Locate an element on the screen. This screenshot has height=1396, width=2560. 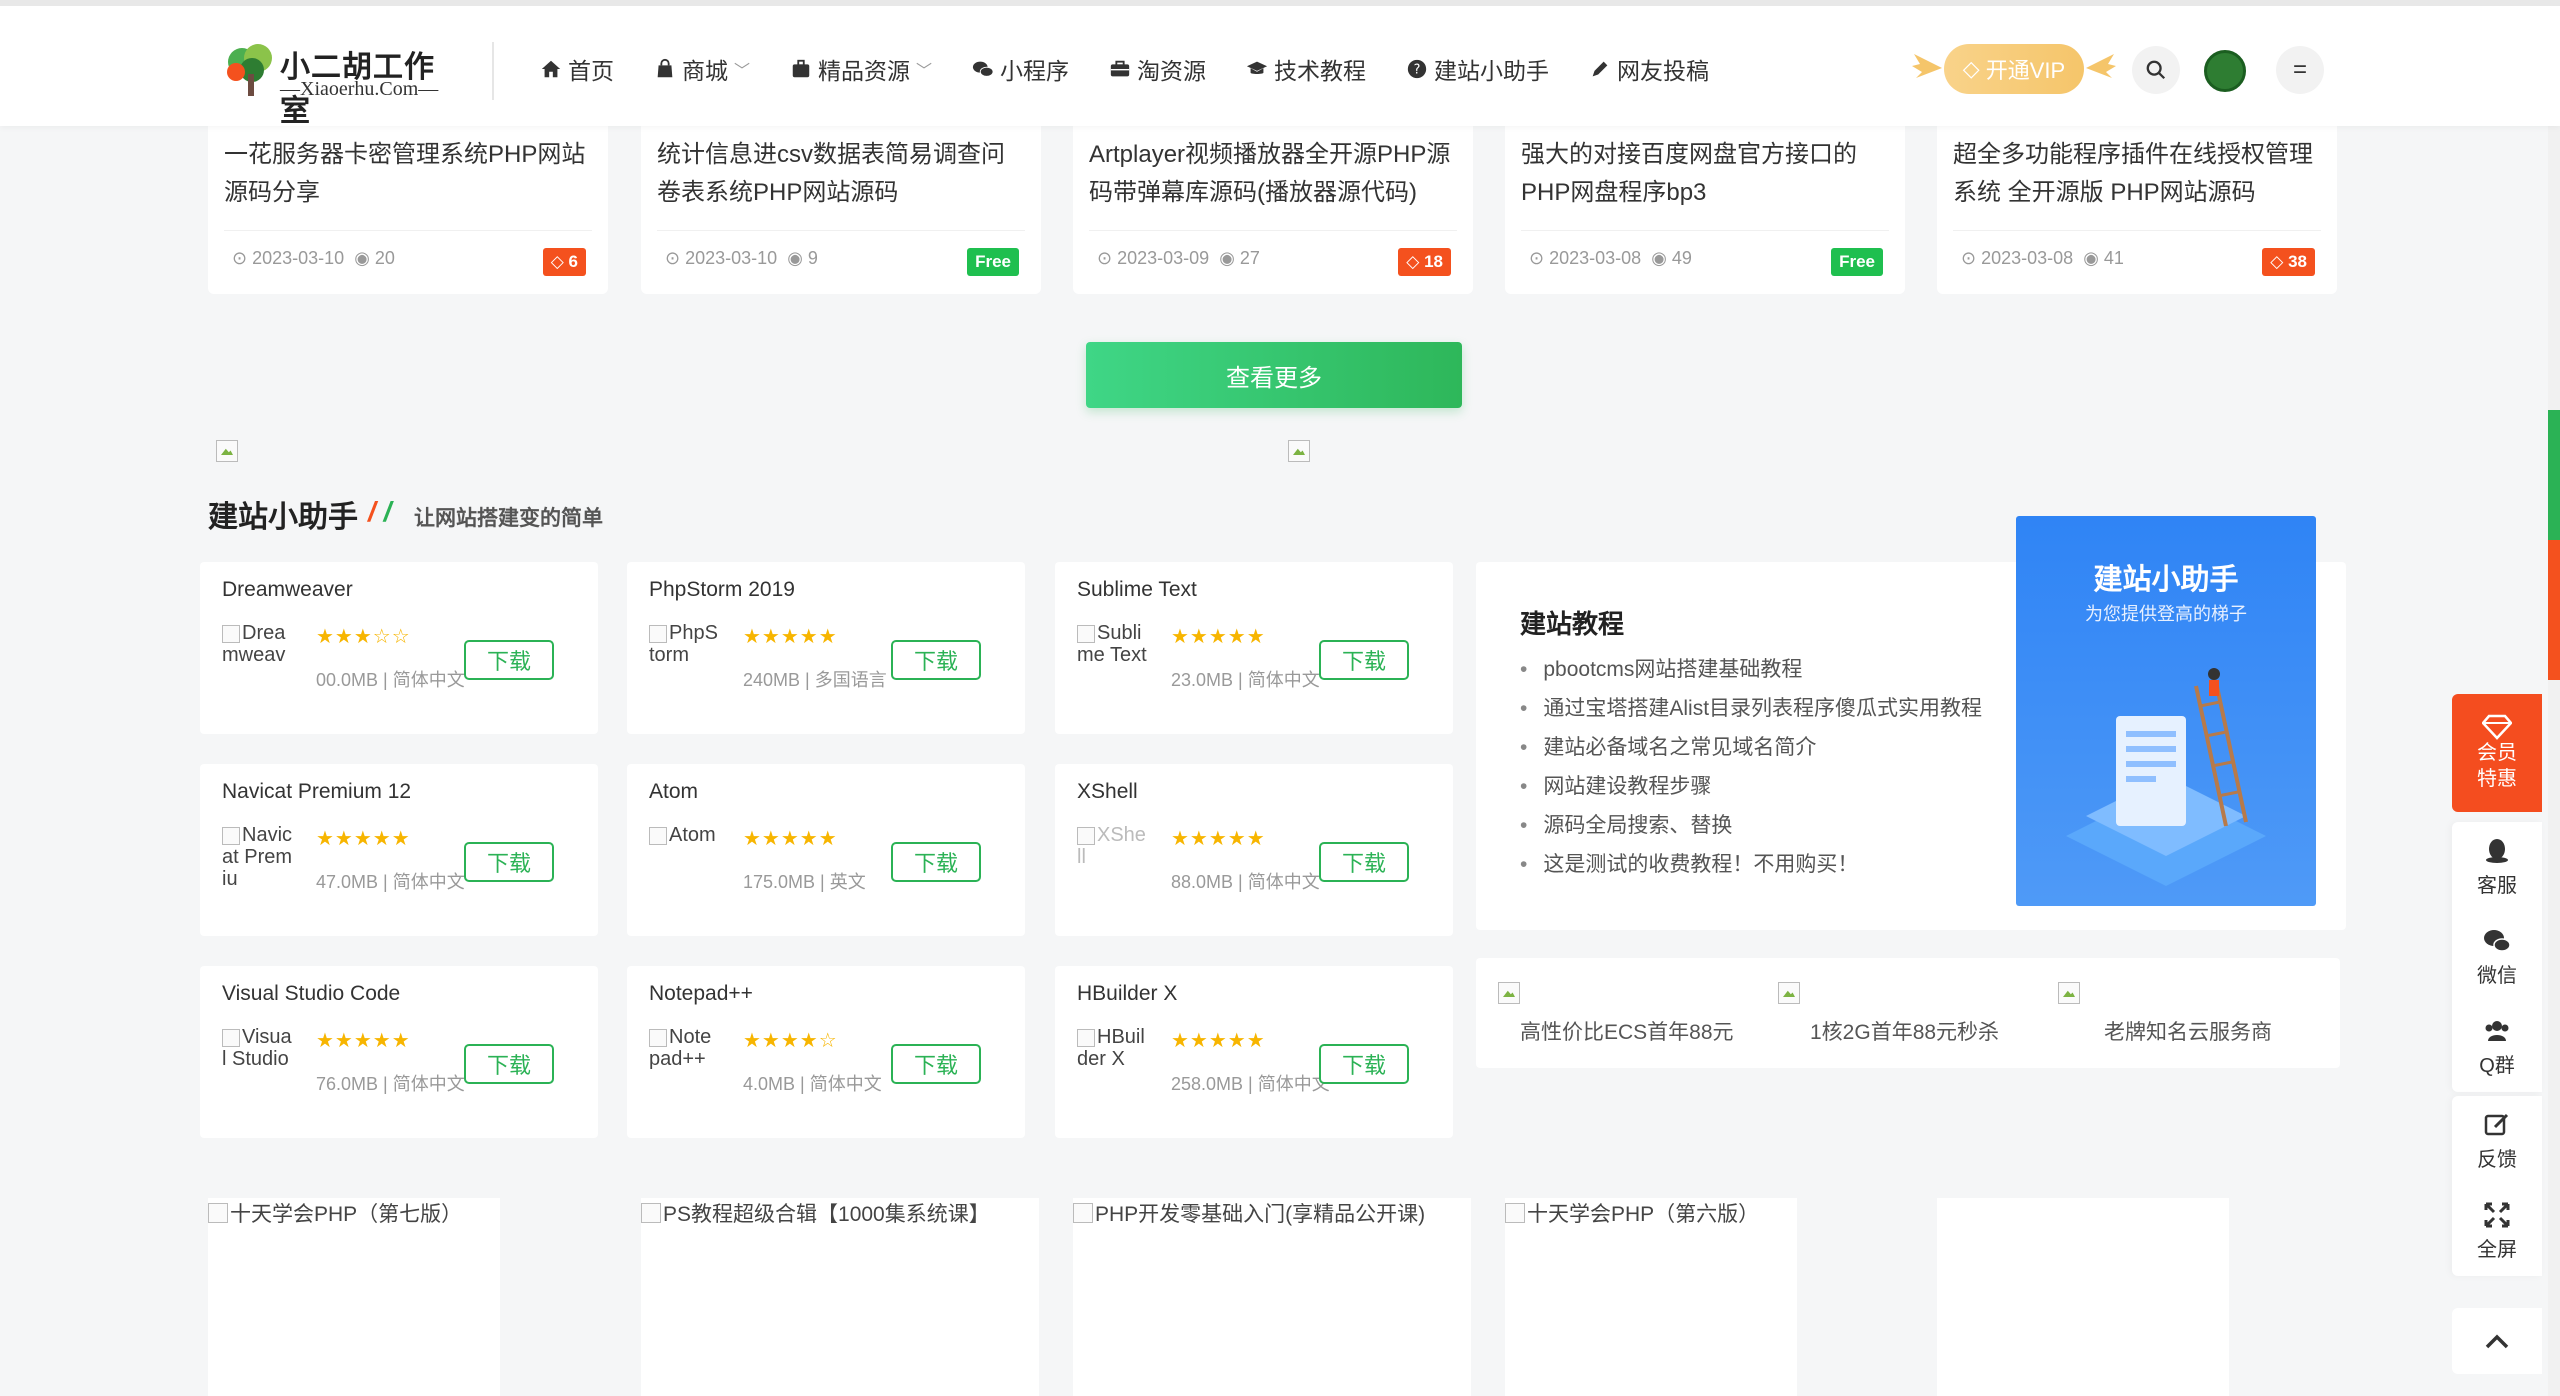
nav-tao-resource: 淘资源 is located at coordinates (1157, 69).